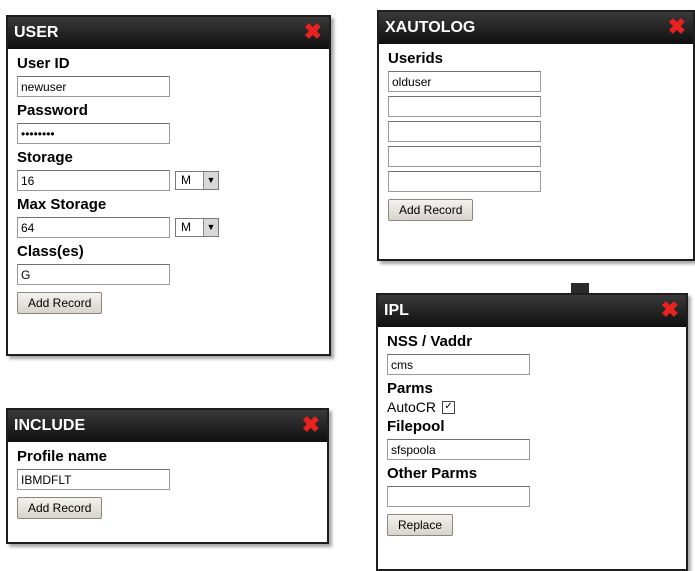 This screenshot has height=571, width=695. What do you see at coordinates (186, 227) in the screenshot?
I see `maxstorage-unit-value: M` at bounding box center [186, 227].